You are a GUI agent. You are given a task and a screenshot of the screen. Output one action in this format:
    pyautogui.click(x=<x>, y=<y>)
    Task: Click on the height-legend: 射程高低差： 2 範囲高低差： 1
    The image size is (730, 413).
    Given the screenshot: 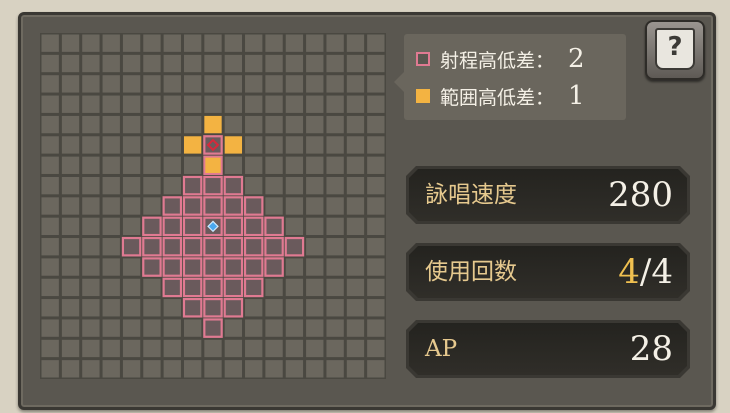 What is the action you would take?
    pyautogui.click(x=510, y=77)
    